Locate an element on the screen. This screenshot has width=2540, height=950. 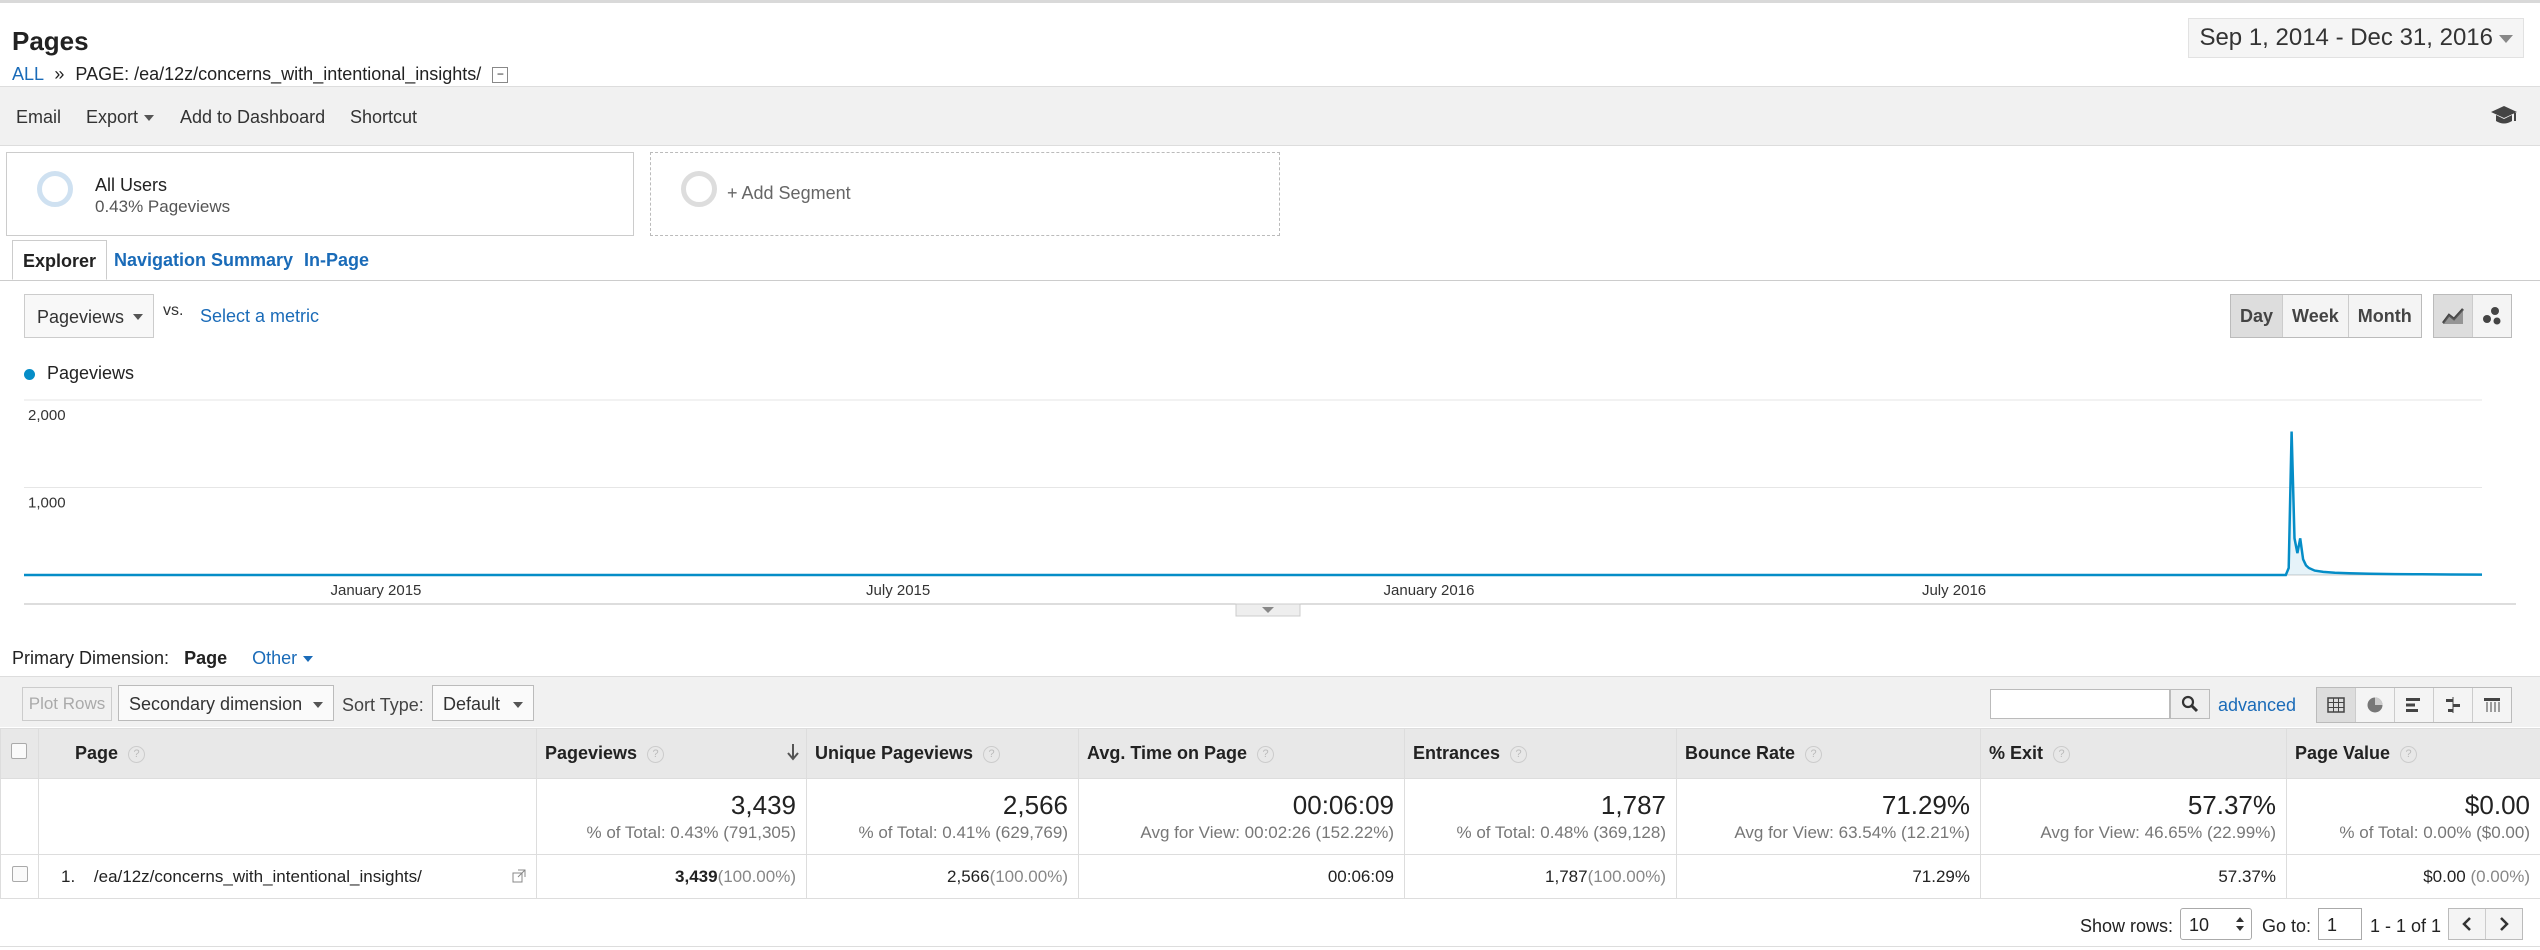
external-link-icon is located at coordinates (519, 876).